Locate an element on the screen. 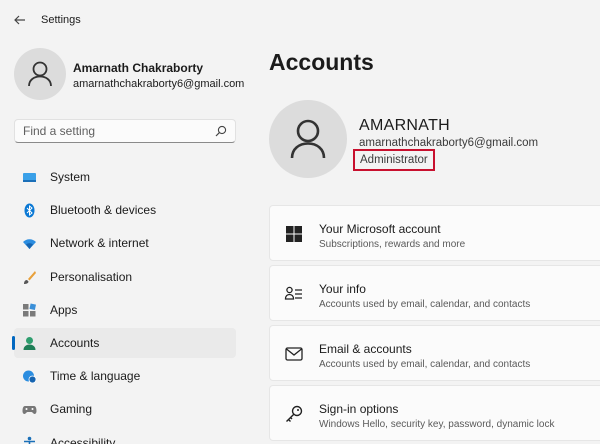  accessibility-icon is located at coordinates (29, 440).